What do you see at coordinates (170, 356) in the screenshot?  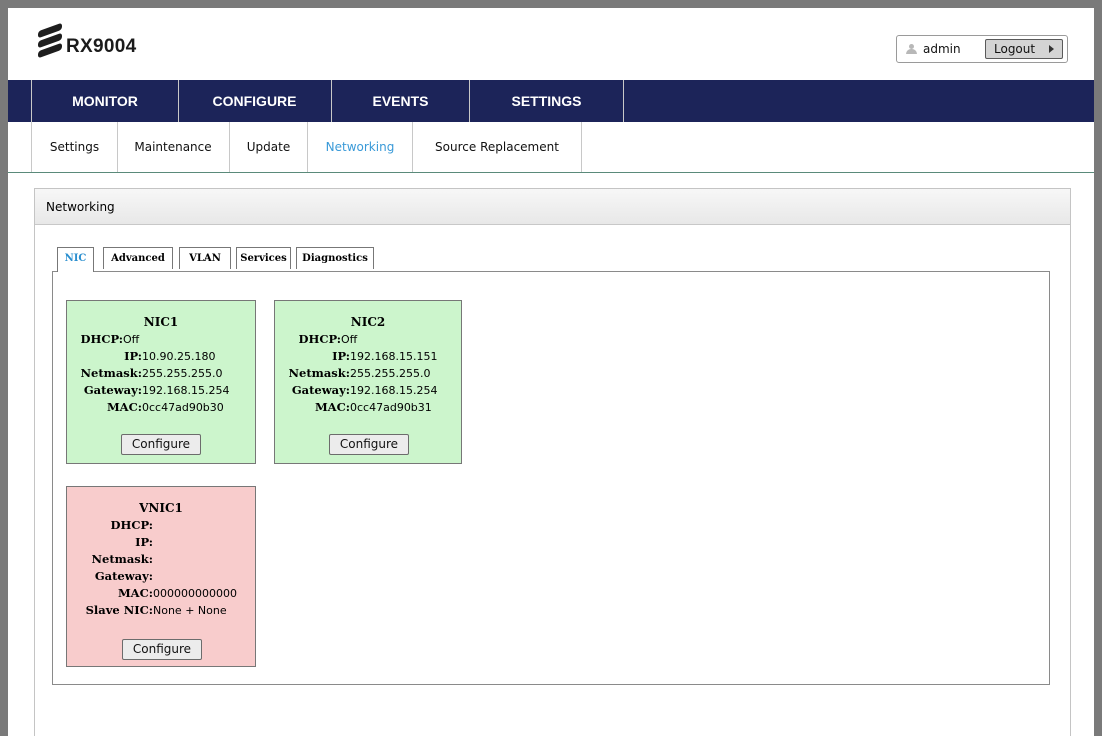 I see `ip-row: IP:10.90.25.180` at bounding box center [170, 356].